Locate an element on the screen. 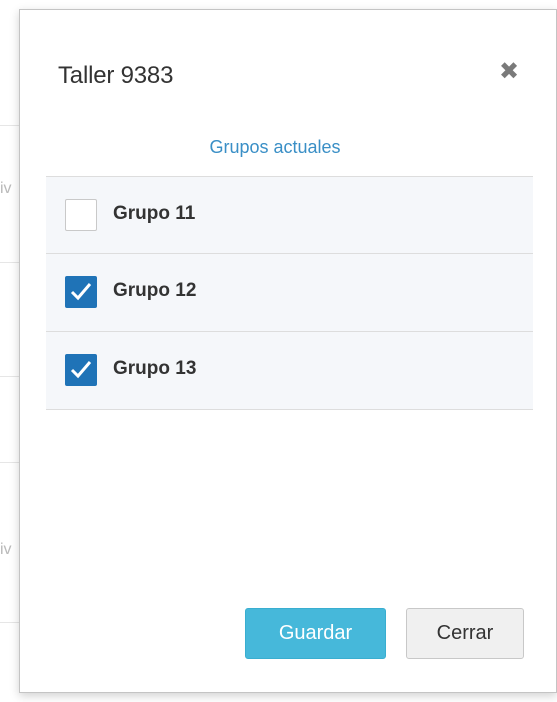 Image resolution: width=557 pixels, height=702 pixels. section-heading: Grupos actuales is located at coordinates (275, 147).